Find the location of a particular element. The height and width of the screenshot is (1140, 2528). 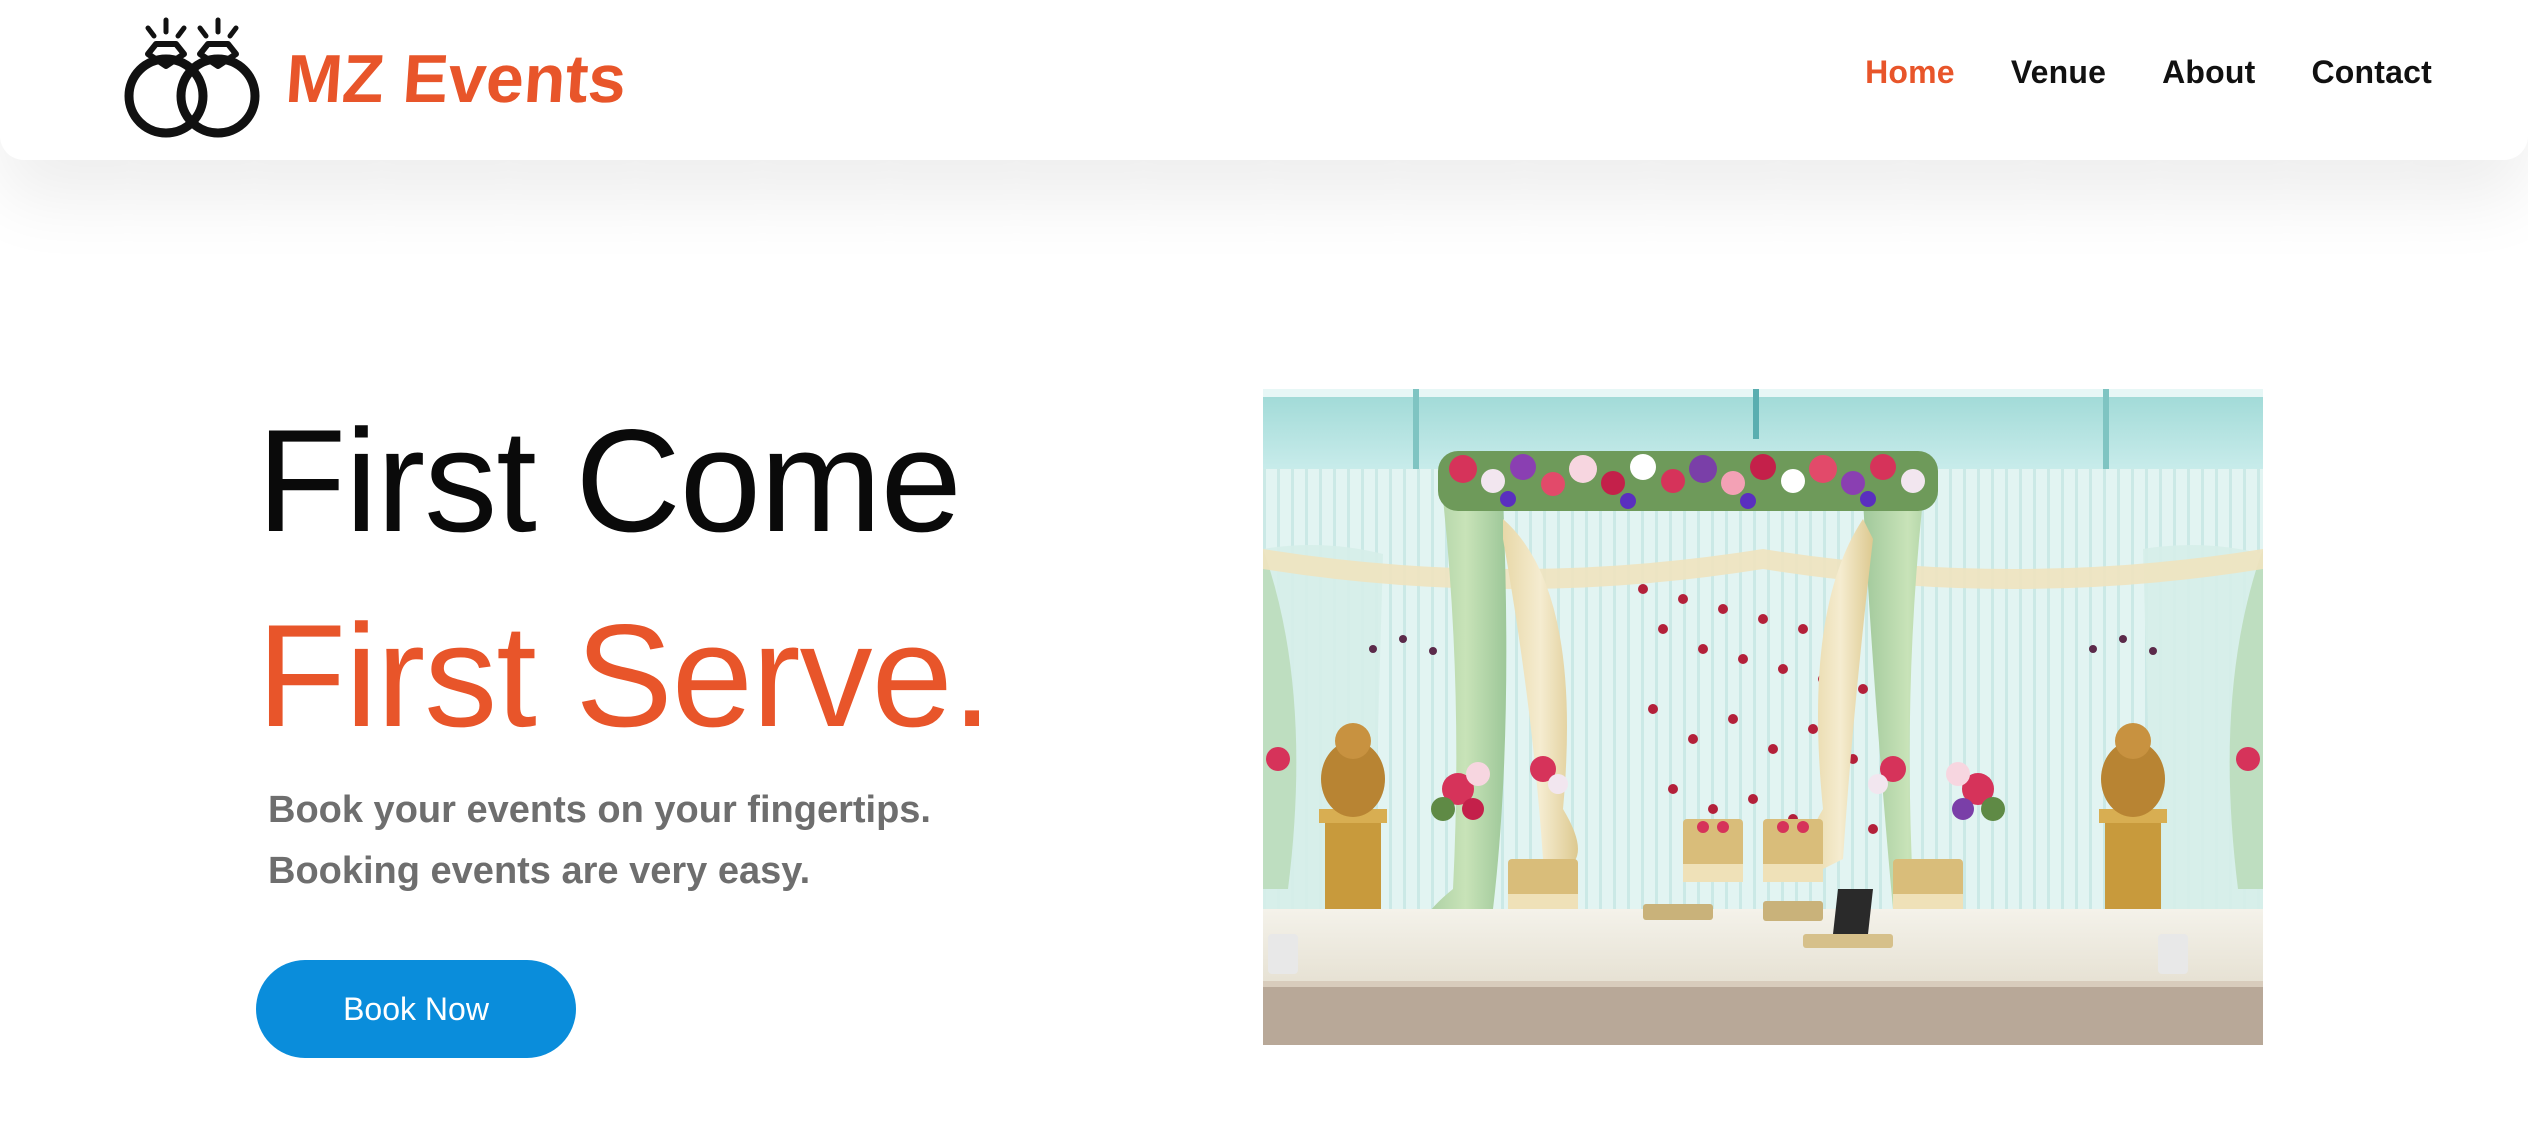

nav-link-venue: Venue is located at coordinates (2058, 72).